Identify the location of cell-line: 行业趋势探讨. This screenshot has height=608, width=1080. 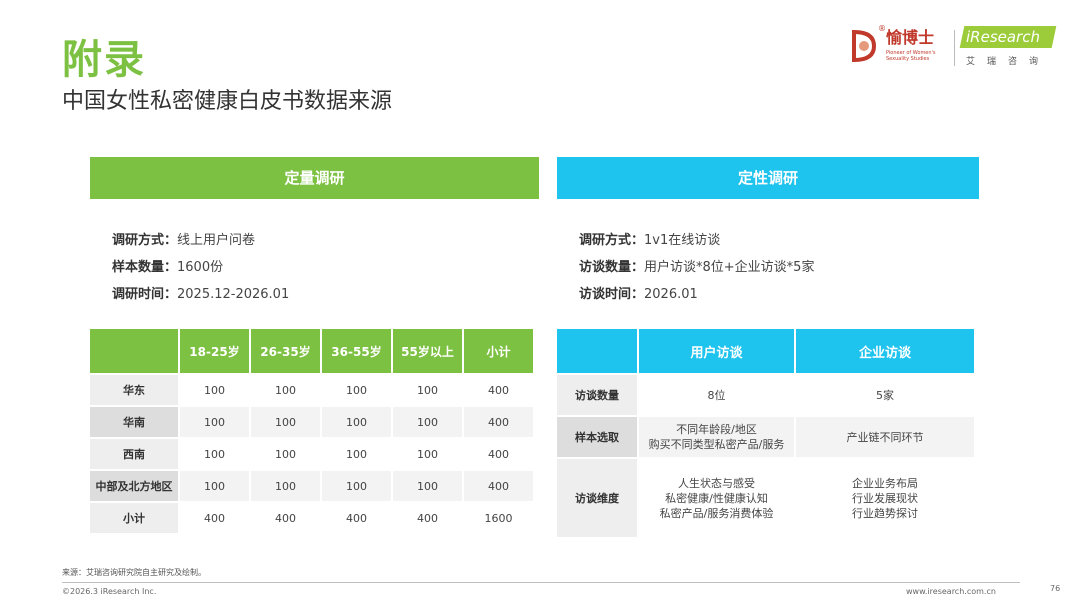
(885, 513).